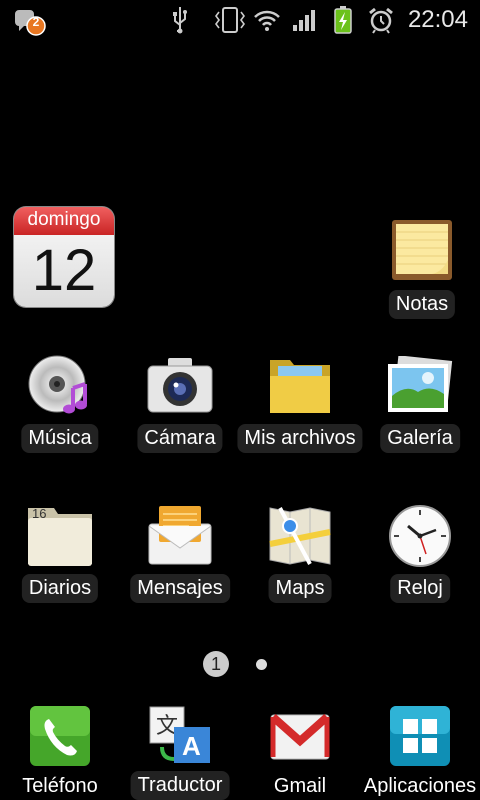 This screenshot has width=480, height=800. What do you see at coordinates (180, 785) in the screenshot?
I see `app-label: Traductor` at bounding box center [180, 785].